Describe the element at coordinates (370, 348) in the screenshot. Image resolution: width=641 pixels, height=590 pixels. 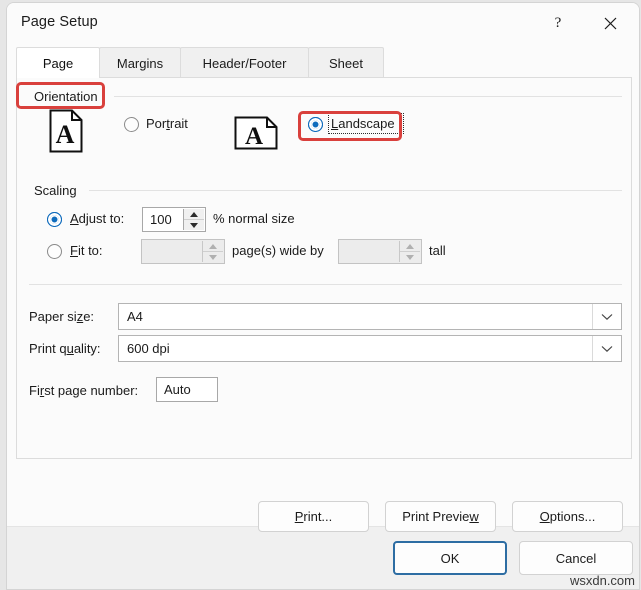
I see `print-quality-select: 600 dpi` at that location.